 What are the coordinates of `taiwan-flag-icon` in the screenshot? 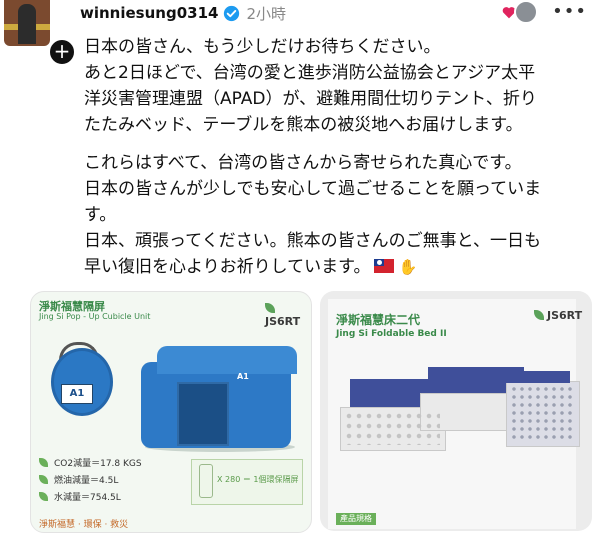 It's located at (384, 266).